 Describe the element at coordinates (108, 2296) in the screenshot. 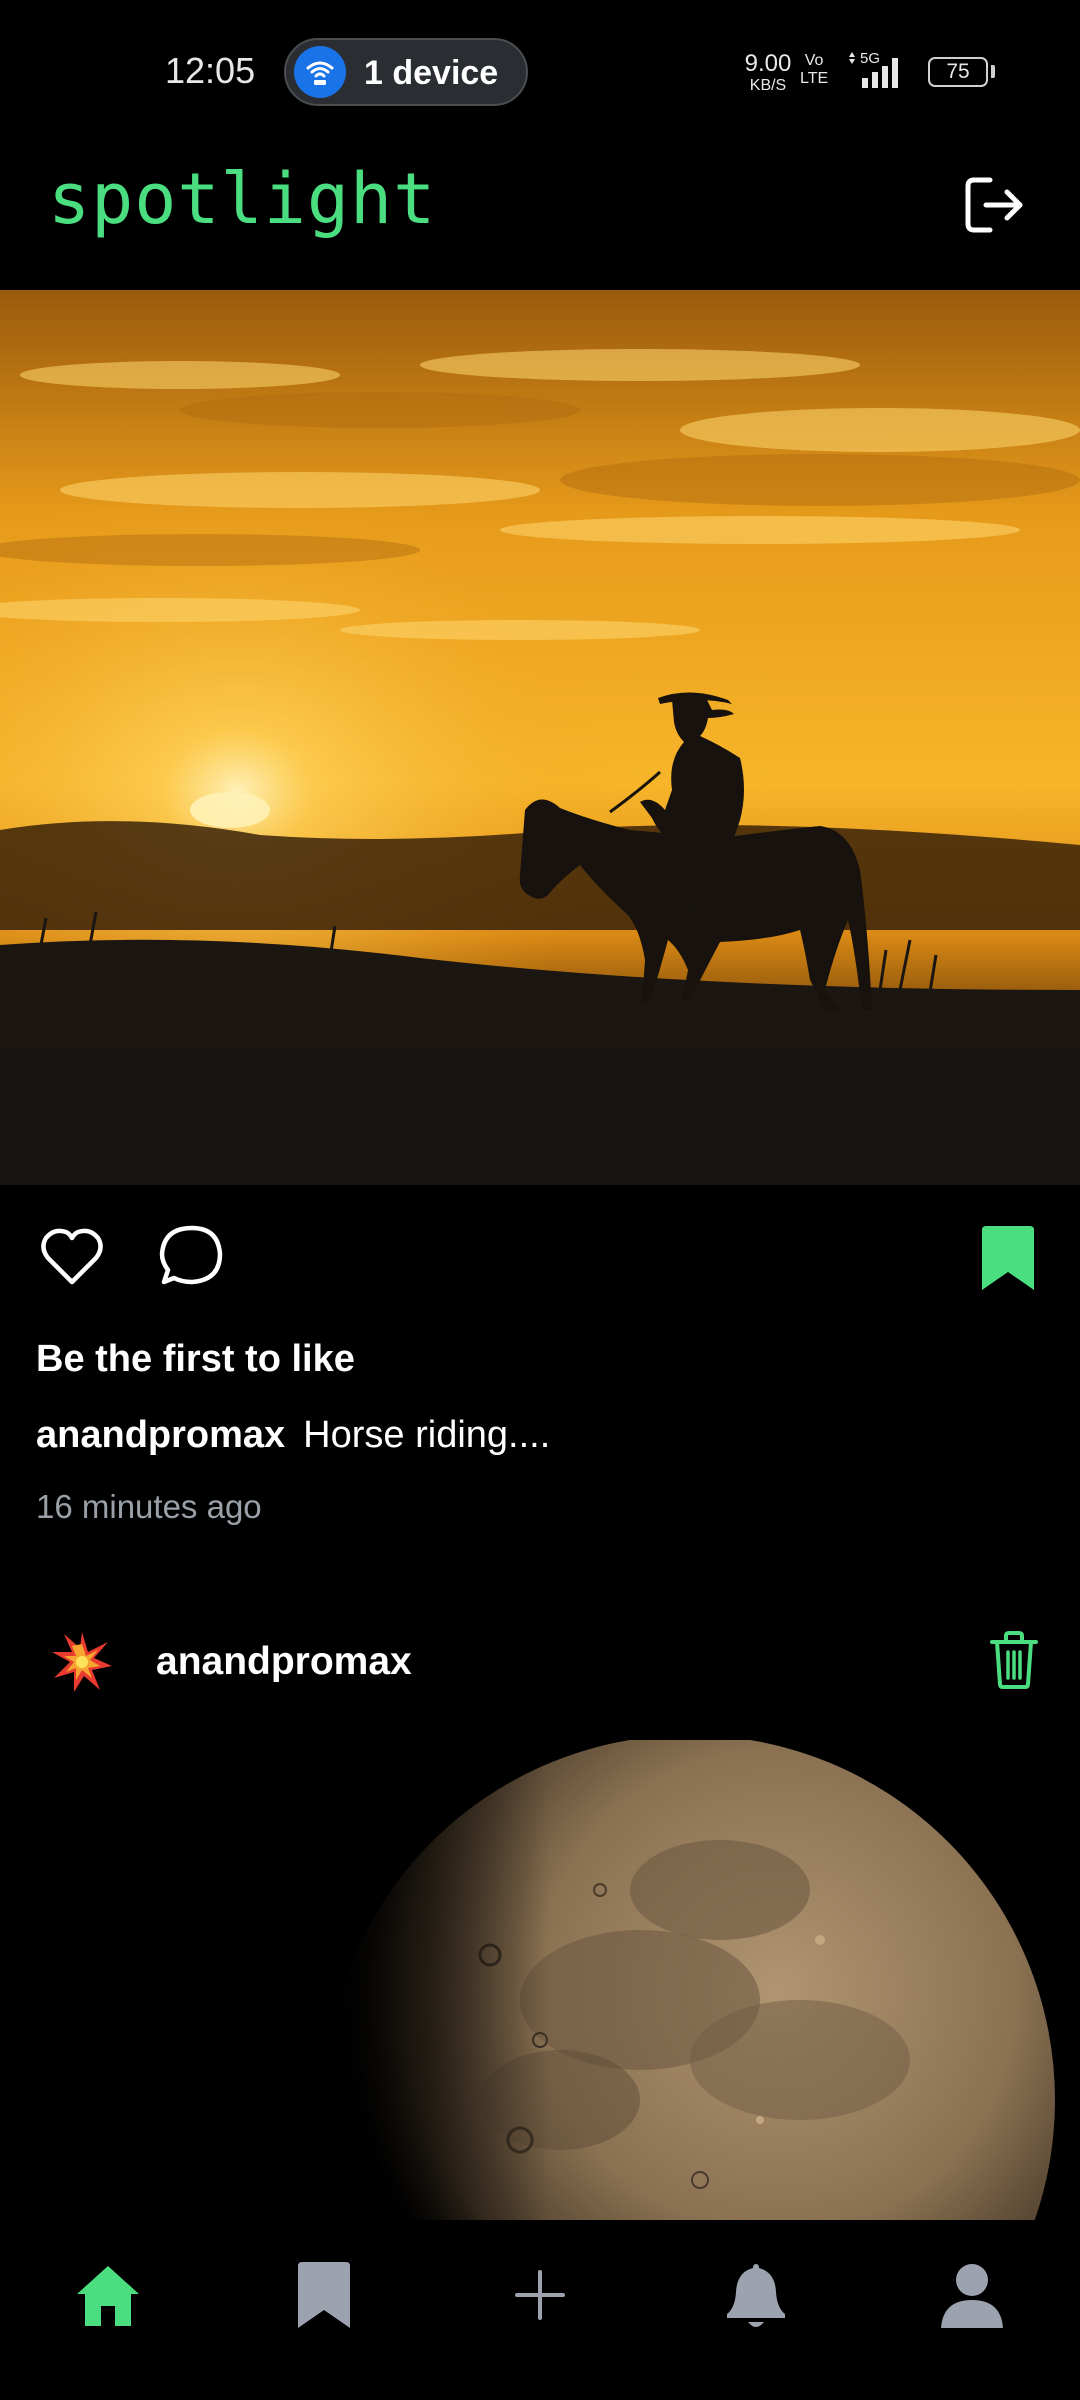

I see `home-icon` at that location.